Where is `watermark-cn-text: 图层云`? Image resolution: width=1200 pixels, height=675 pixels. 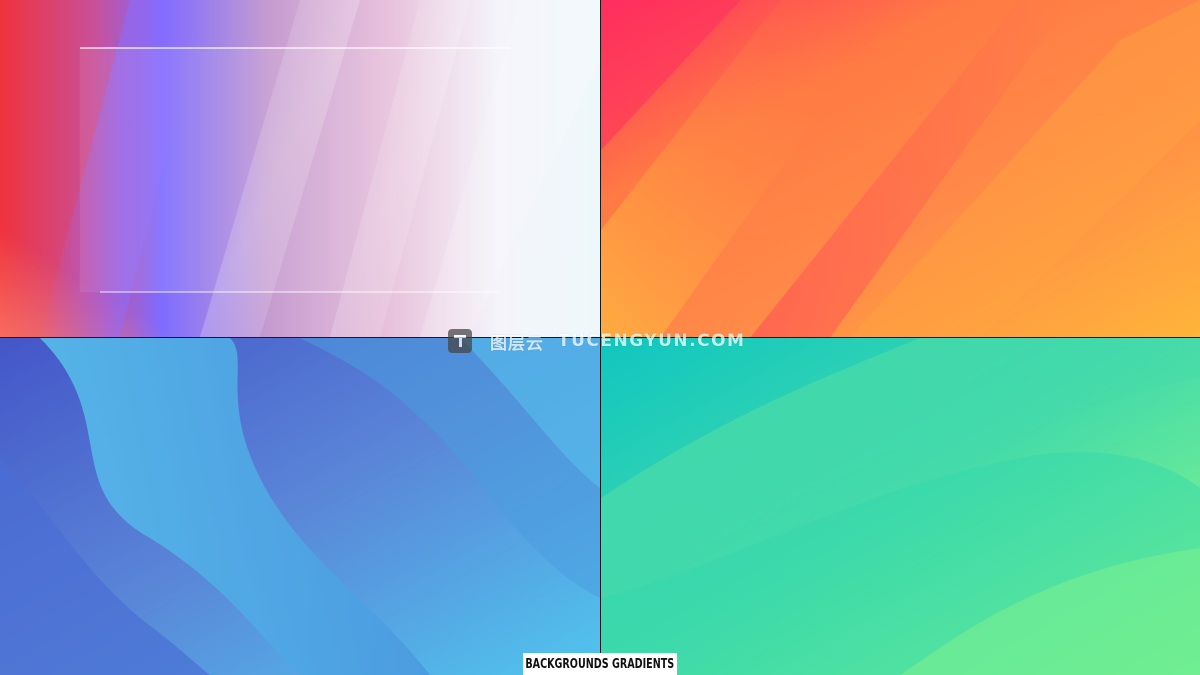
watermark-cn-text: 图层云 is located at coordinates (517, 343).